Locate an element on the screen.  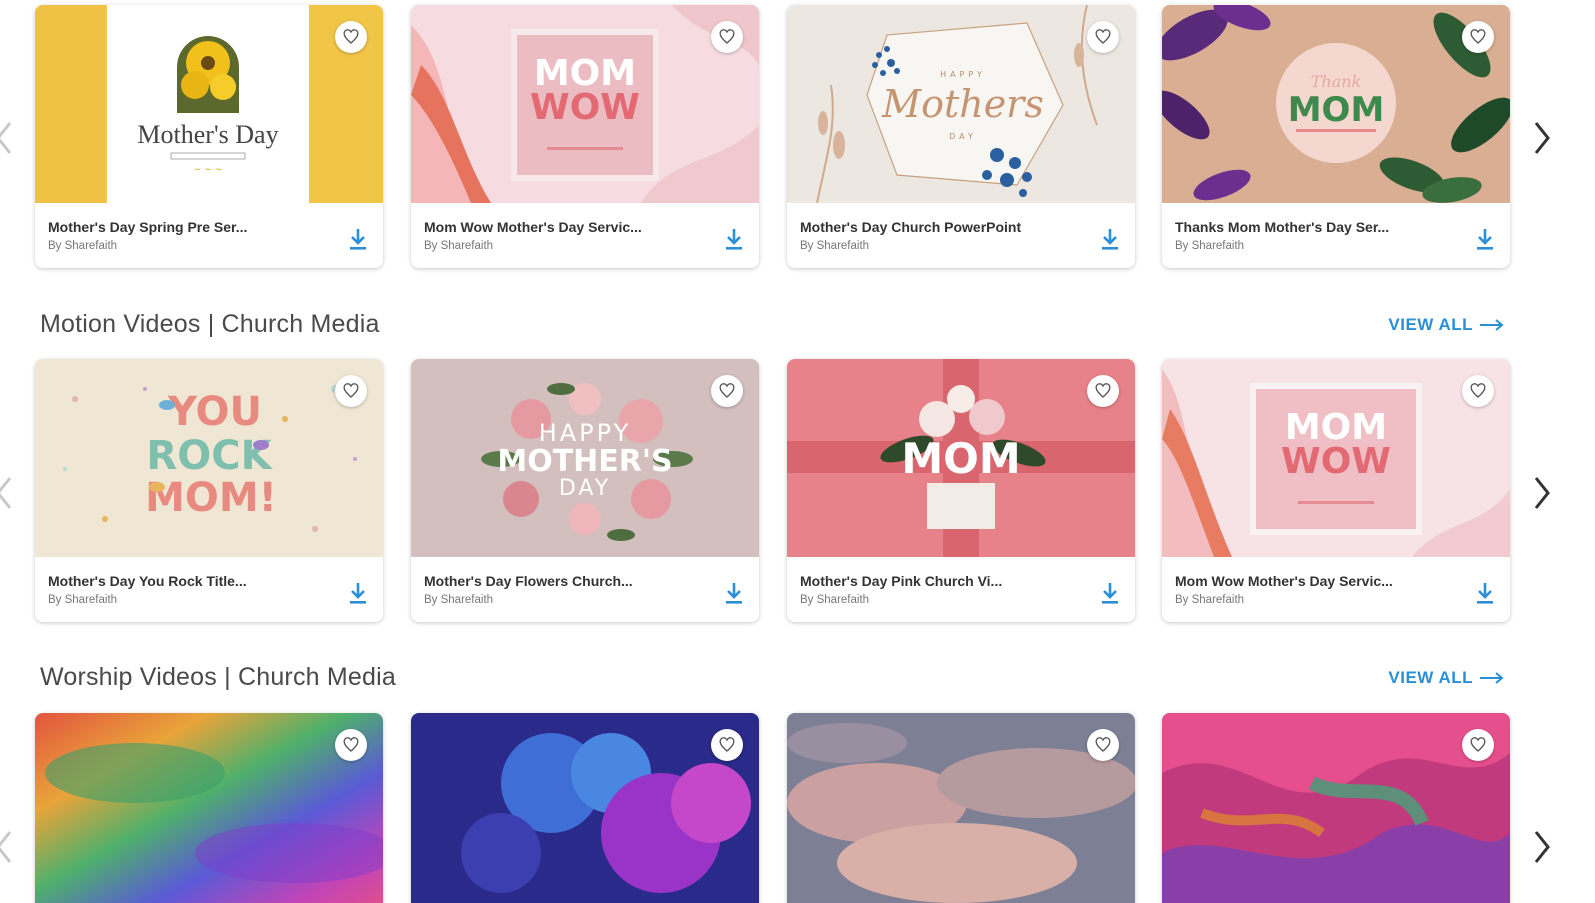
card-thumbnail: HAPPY MOTHER'S DAY is located at coordinates (585, 458).